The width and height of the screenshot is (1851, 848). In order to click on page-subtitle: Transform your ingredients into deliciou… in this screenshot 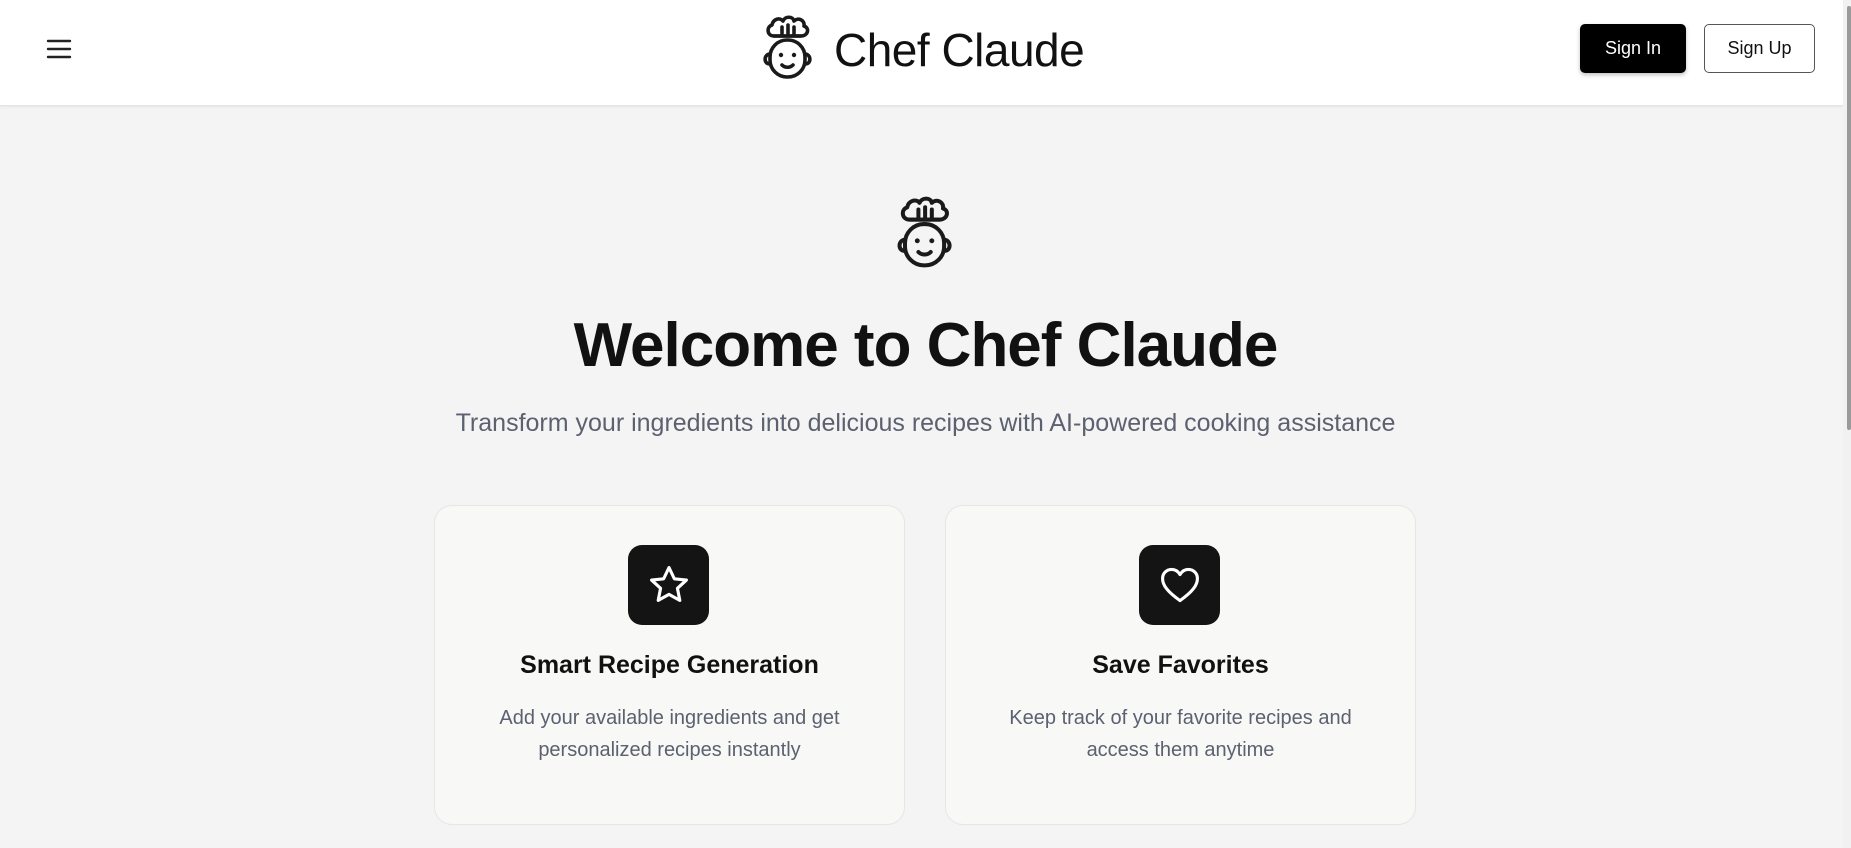, I will do `click(925, 423)`.